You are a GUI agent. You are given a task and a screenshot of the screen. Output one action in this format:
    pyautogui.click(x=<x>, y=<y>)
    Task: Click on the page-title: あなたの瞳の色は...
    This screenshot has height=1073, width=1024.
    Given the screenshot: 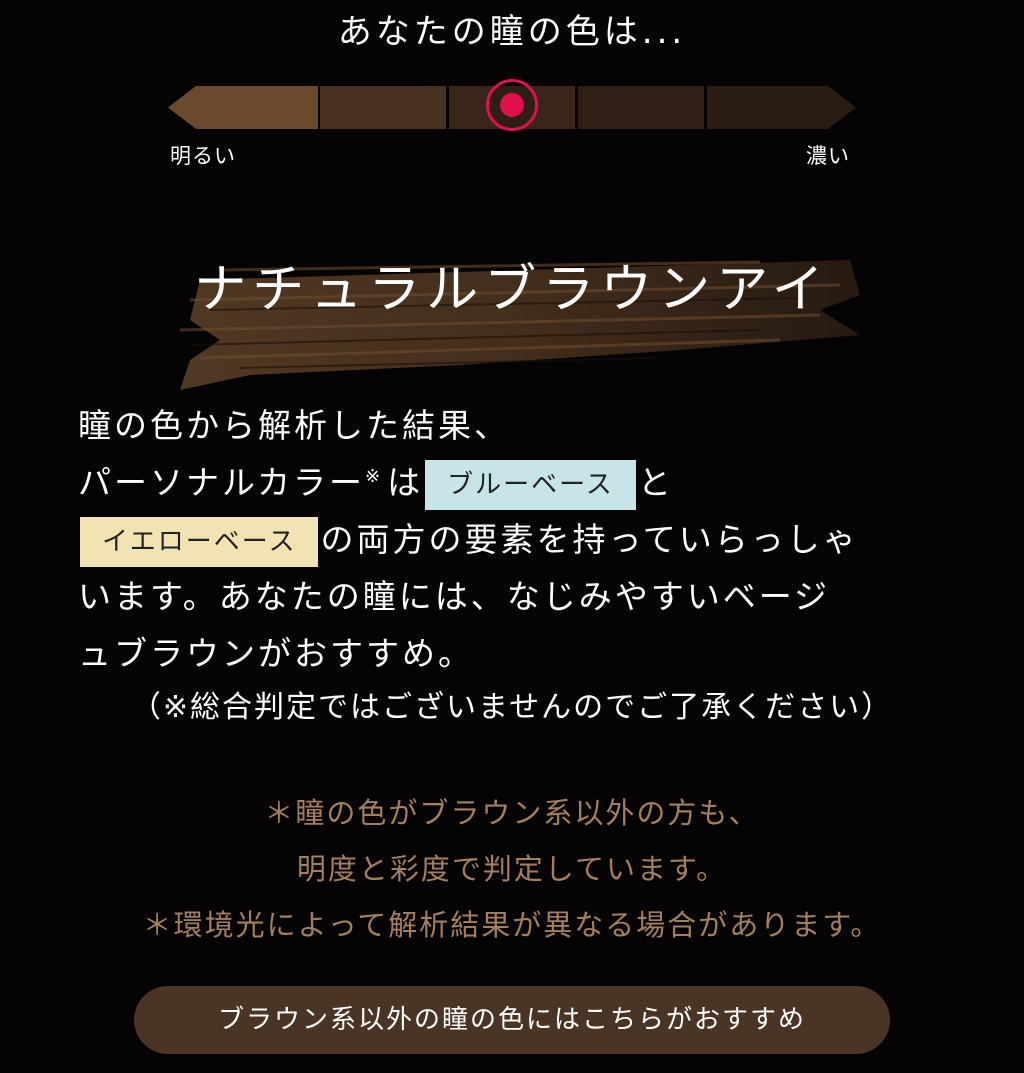 What is the action you would take?
    pyautogui.click(x=512, y=32)
    